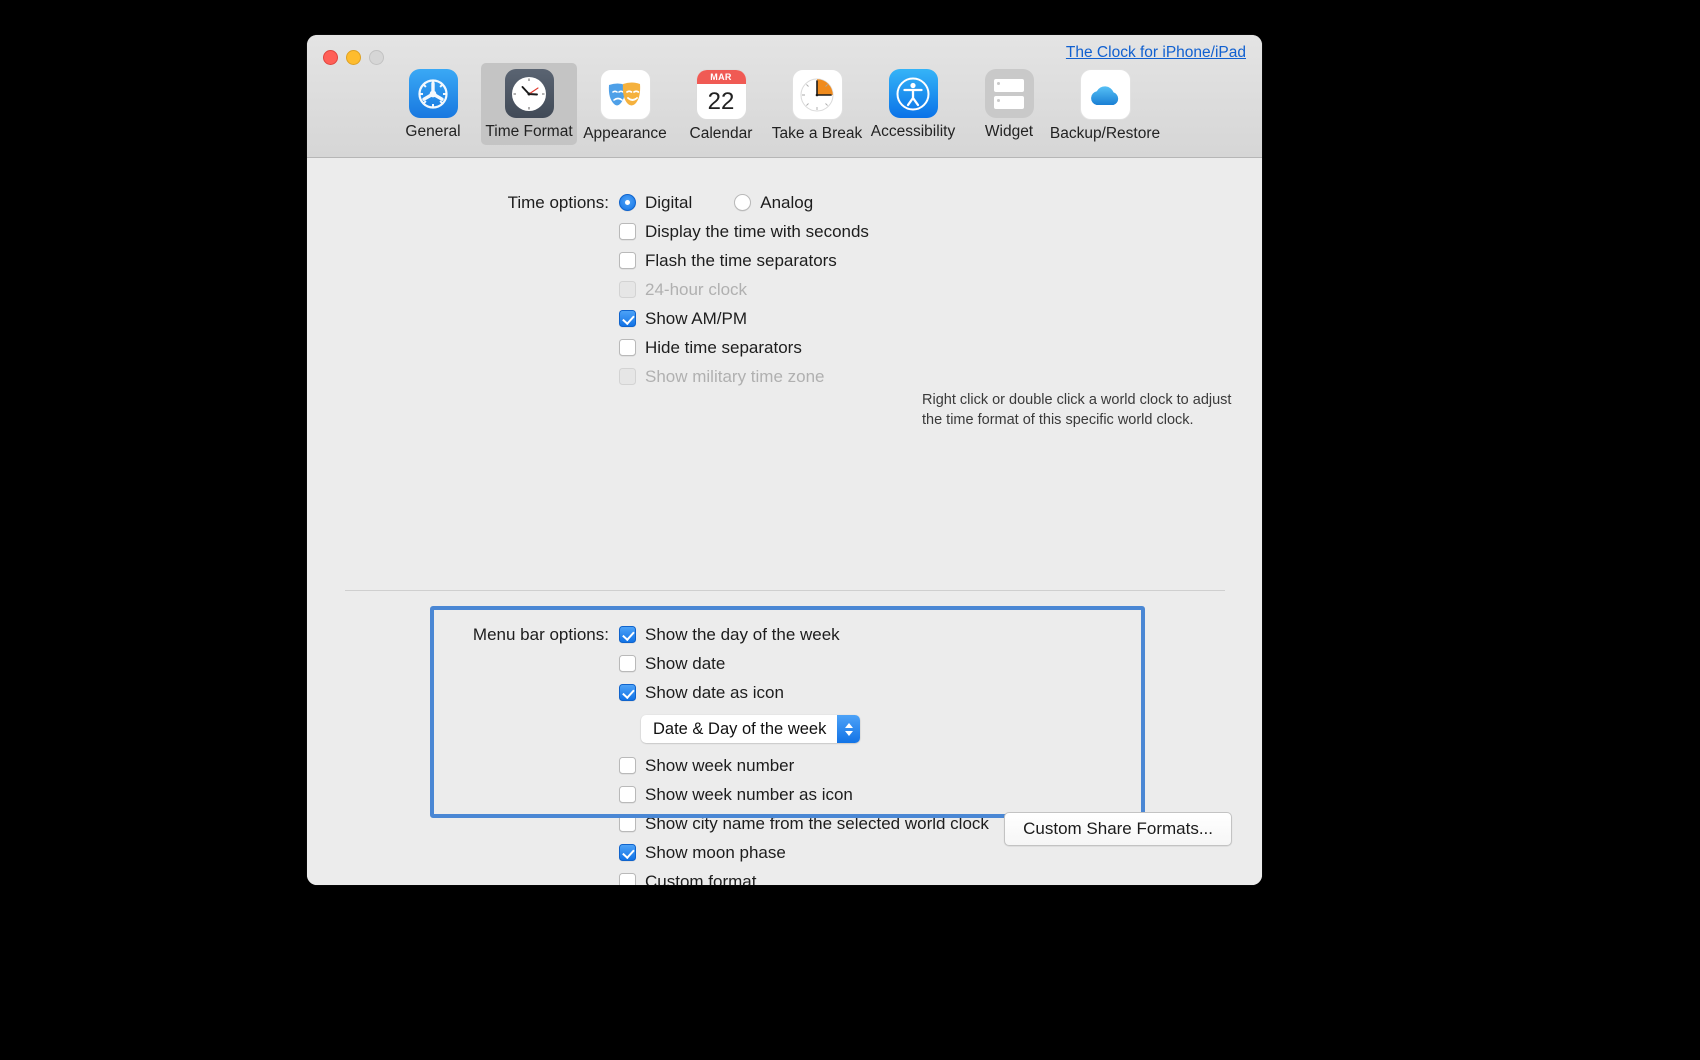  I want to click on tab-appearance: Appearance, so click(625, 105).